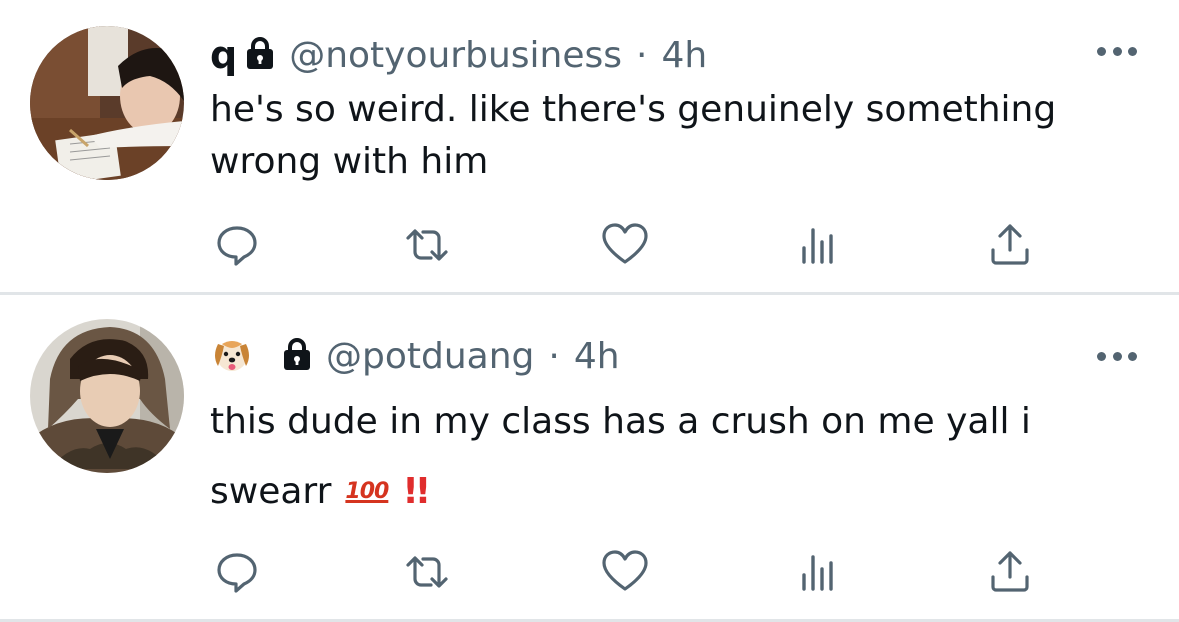 This screenshot has height=622, width=1179. What do you see at coordinates (430, 356) in the screenshot?
I see `user-handle: @potduang` at bounding box center [430, 356].